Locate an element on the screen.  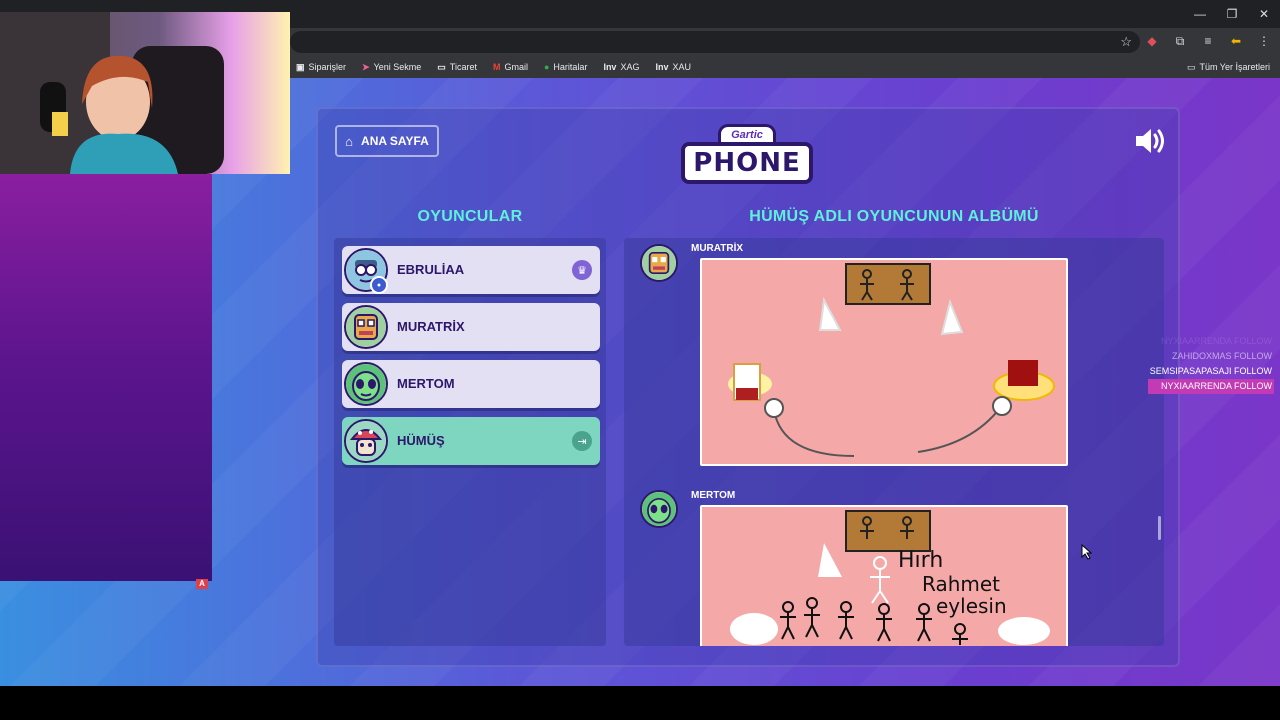
home-button: ⌂ ANA SAYFA is located at coordinates (387, 141).